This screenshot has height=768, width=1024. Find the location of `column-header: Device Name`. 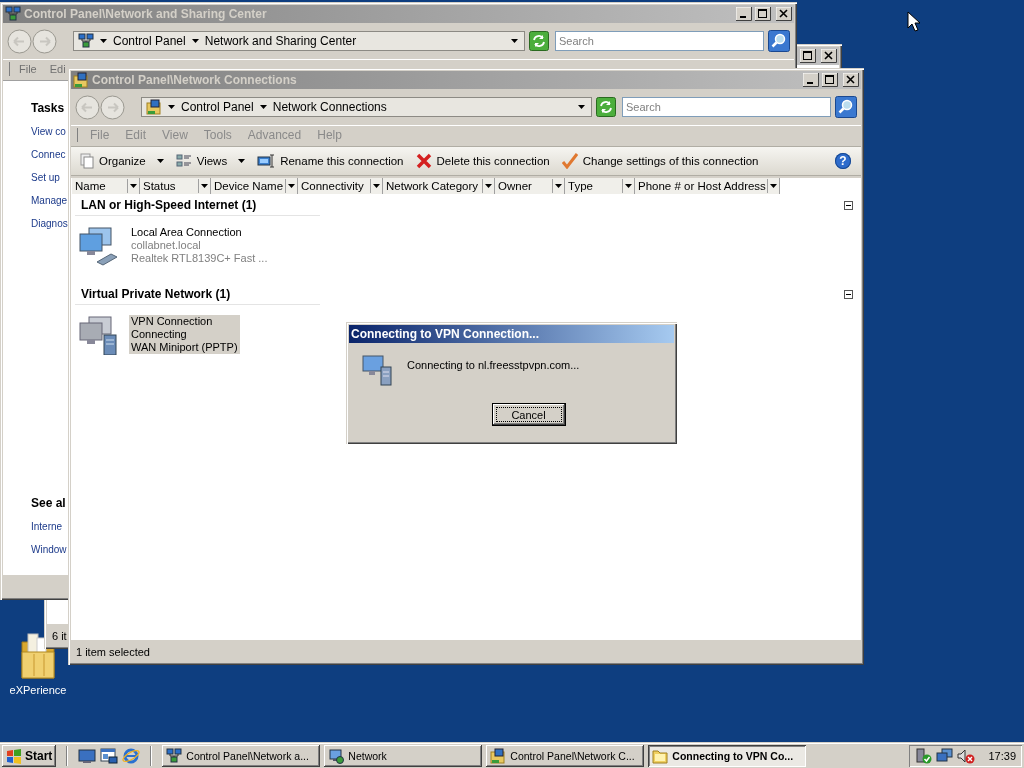

column-header: Device Name is located at coordinates (254, 186).